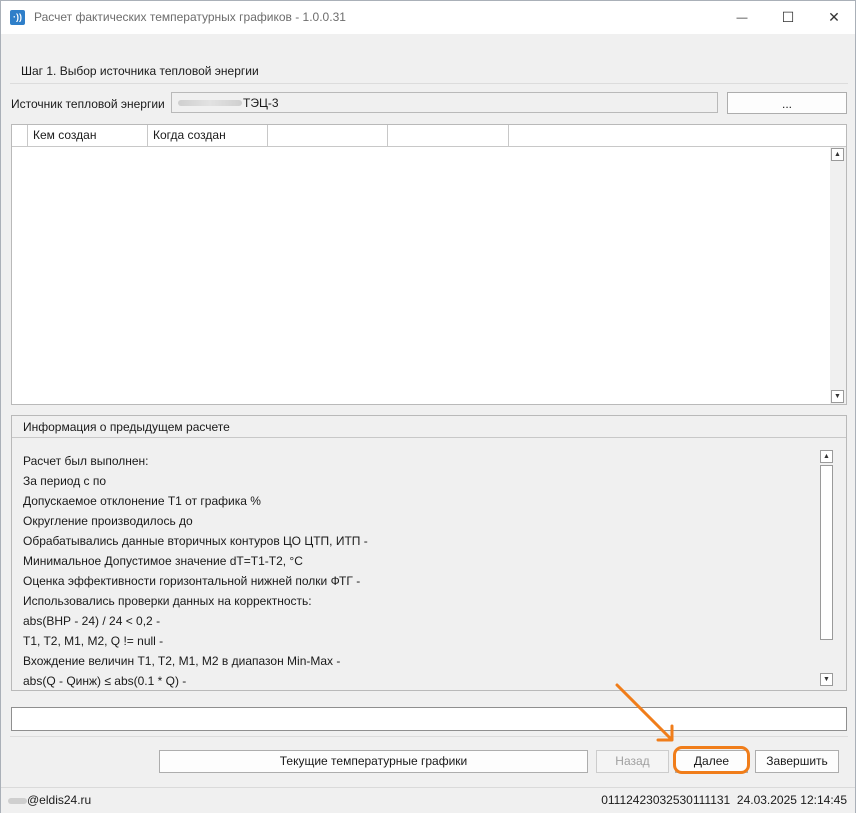 Image resolution: width=856 pixels, height=813 pixels. What do you see at coordinates (93, 641) in the screenshot?
I see `info-line: T1, T2, M1, M2, Q != null -` at bounding box center [93, 641].